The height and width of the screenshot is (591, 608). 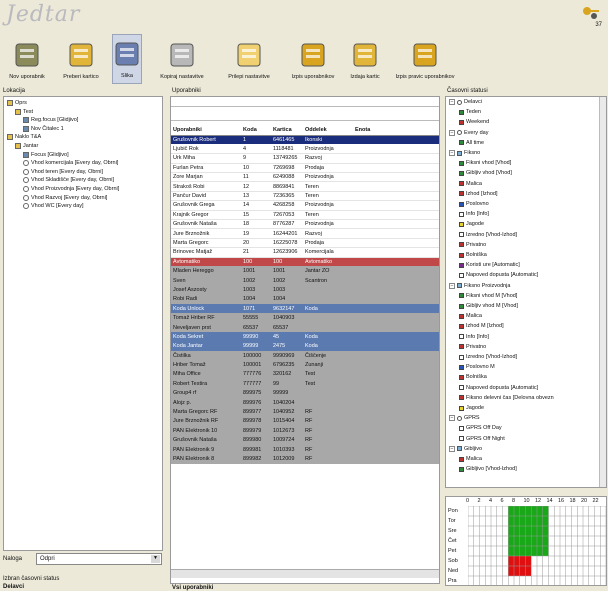 What do you see at coordinates (43, 128) in the screenshot?
I see `tree-node: Nov Čitalec 1` at bounding box center [43, 128].